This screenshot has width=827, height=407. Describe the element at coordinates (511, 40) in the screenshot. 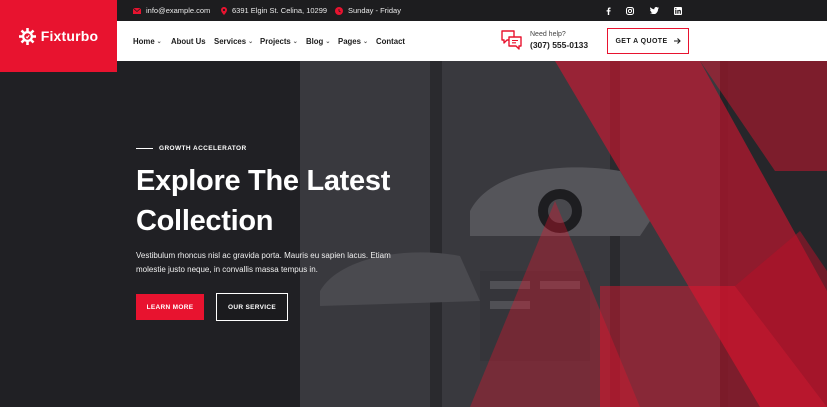

I see `chat-bubbles-icon` at that location.